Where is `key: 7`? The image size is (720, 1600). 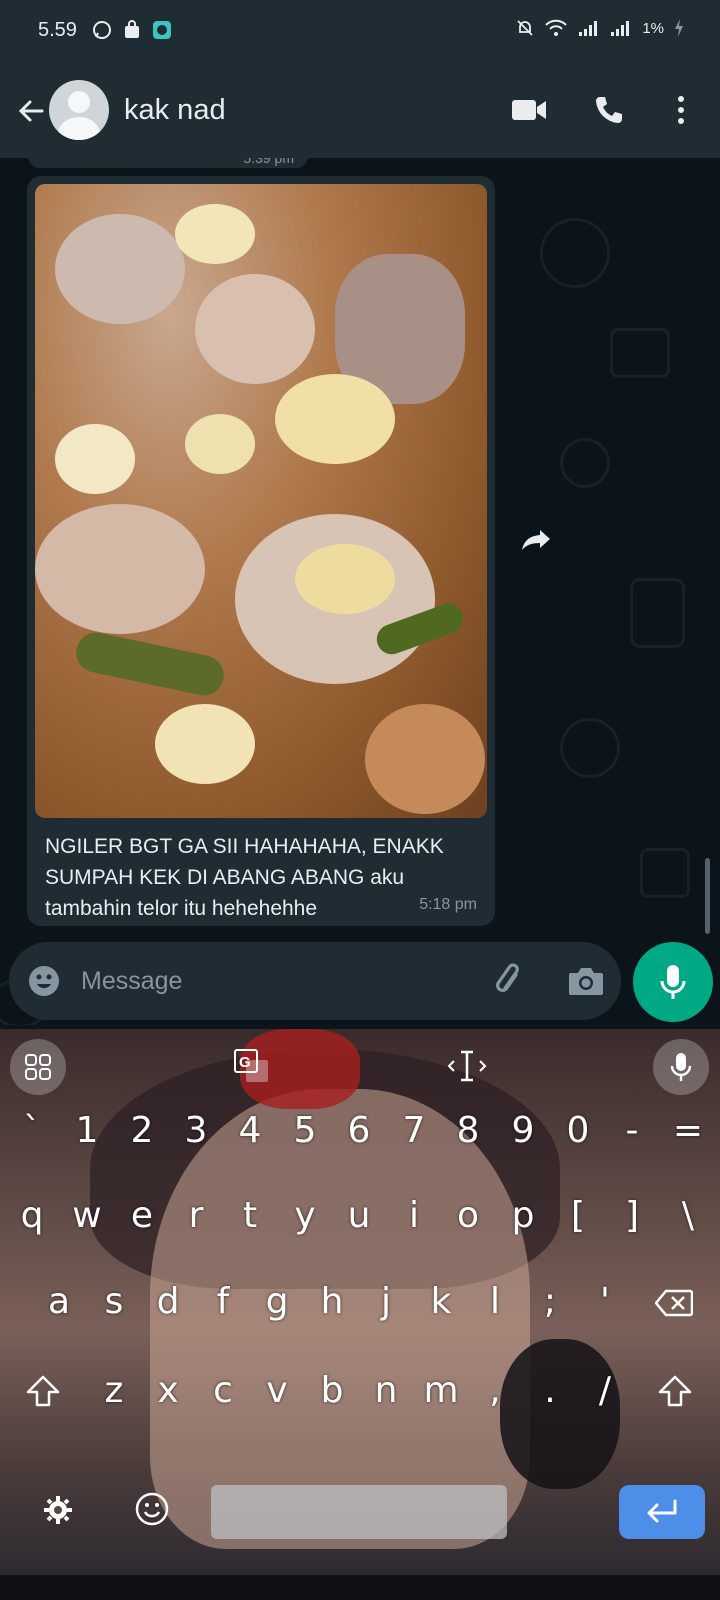 key: 7 is located at coordinates (414, 1131).